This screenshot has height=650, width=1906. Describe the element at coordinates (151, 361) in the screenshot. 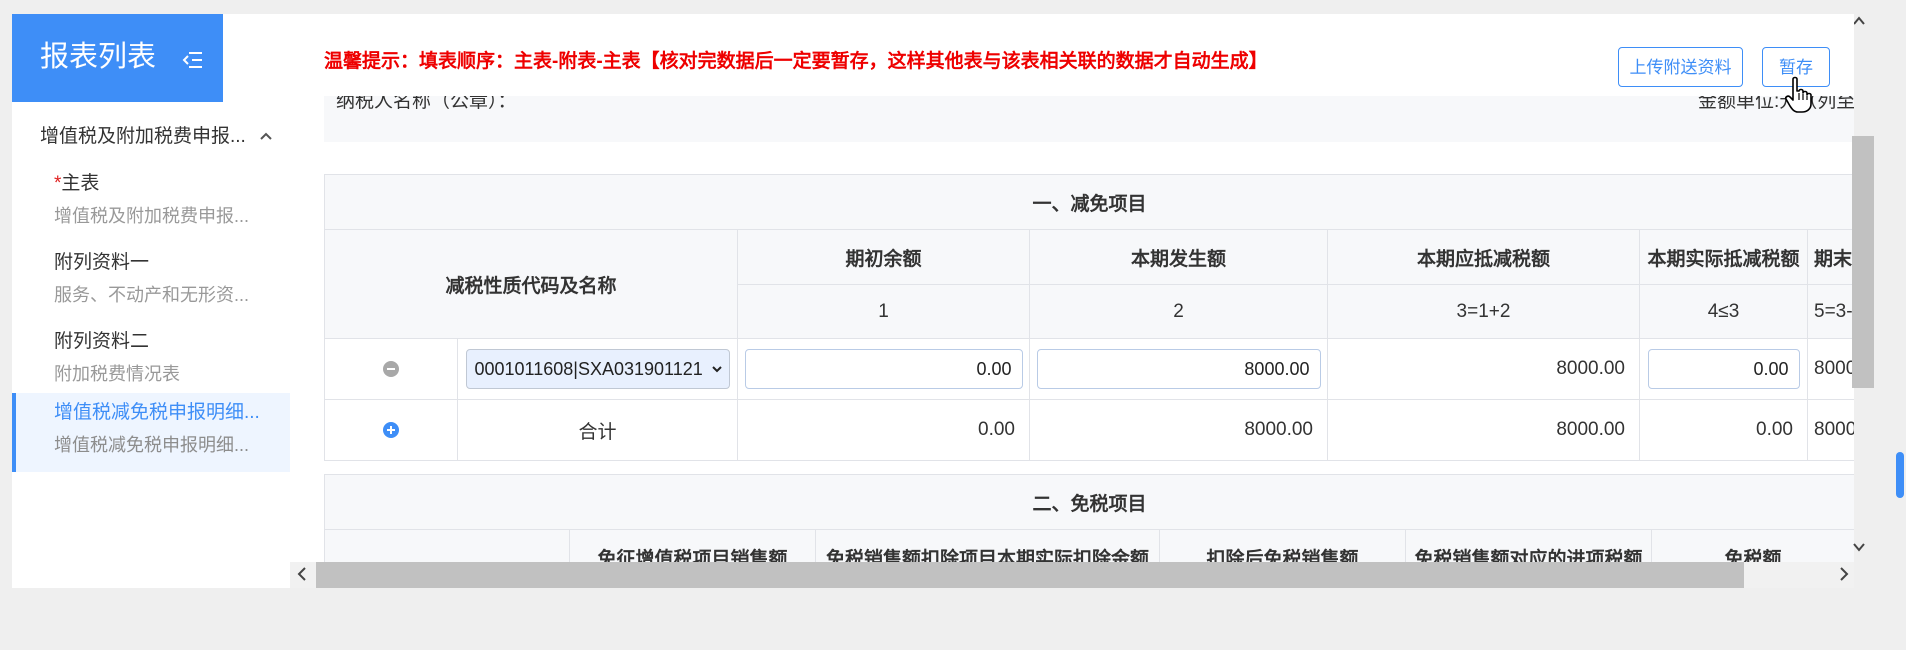

I see `sidebar-item-schedule-2: 附列资料二 附加税费情况表` at that location.